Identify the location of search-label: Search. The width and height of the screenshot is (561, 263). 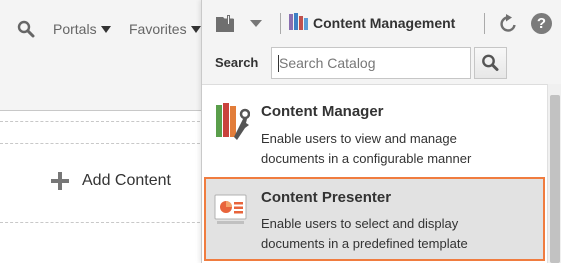
(237, 62).